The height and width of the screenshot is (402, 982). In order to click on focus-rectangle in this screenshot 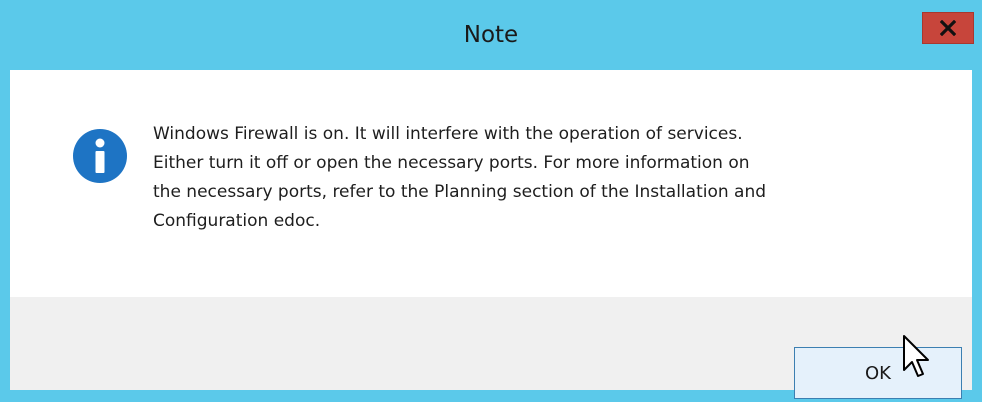, I will do `click(878, 373)`.